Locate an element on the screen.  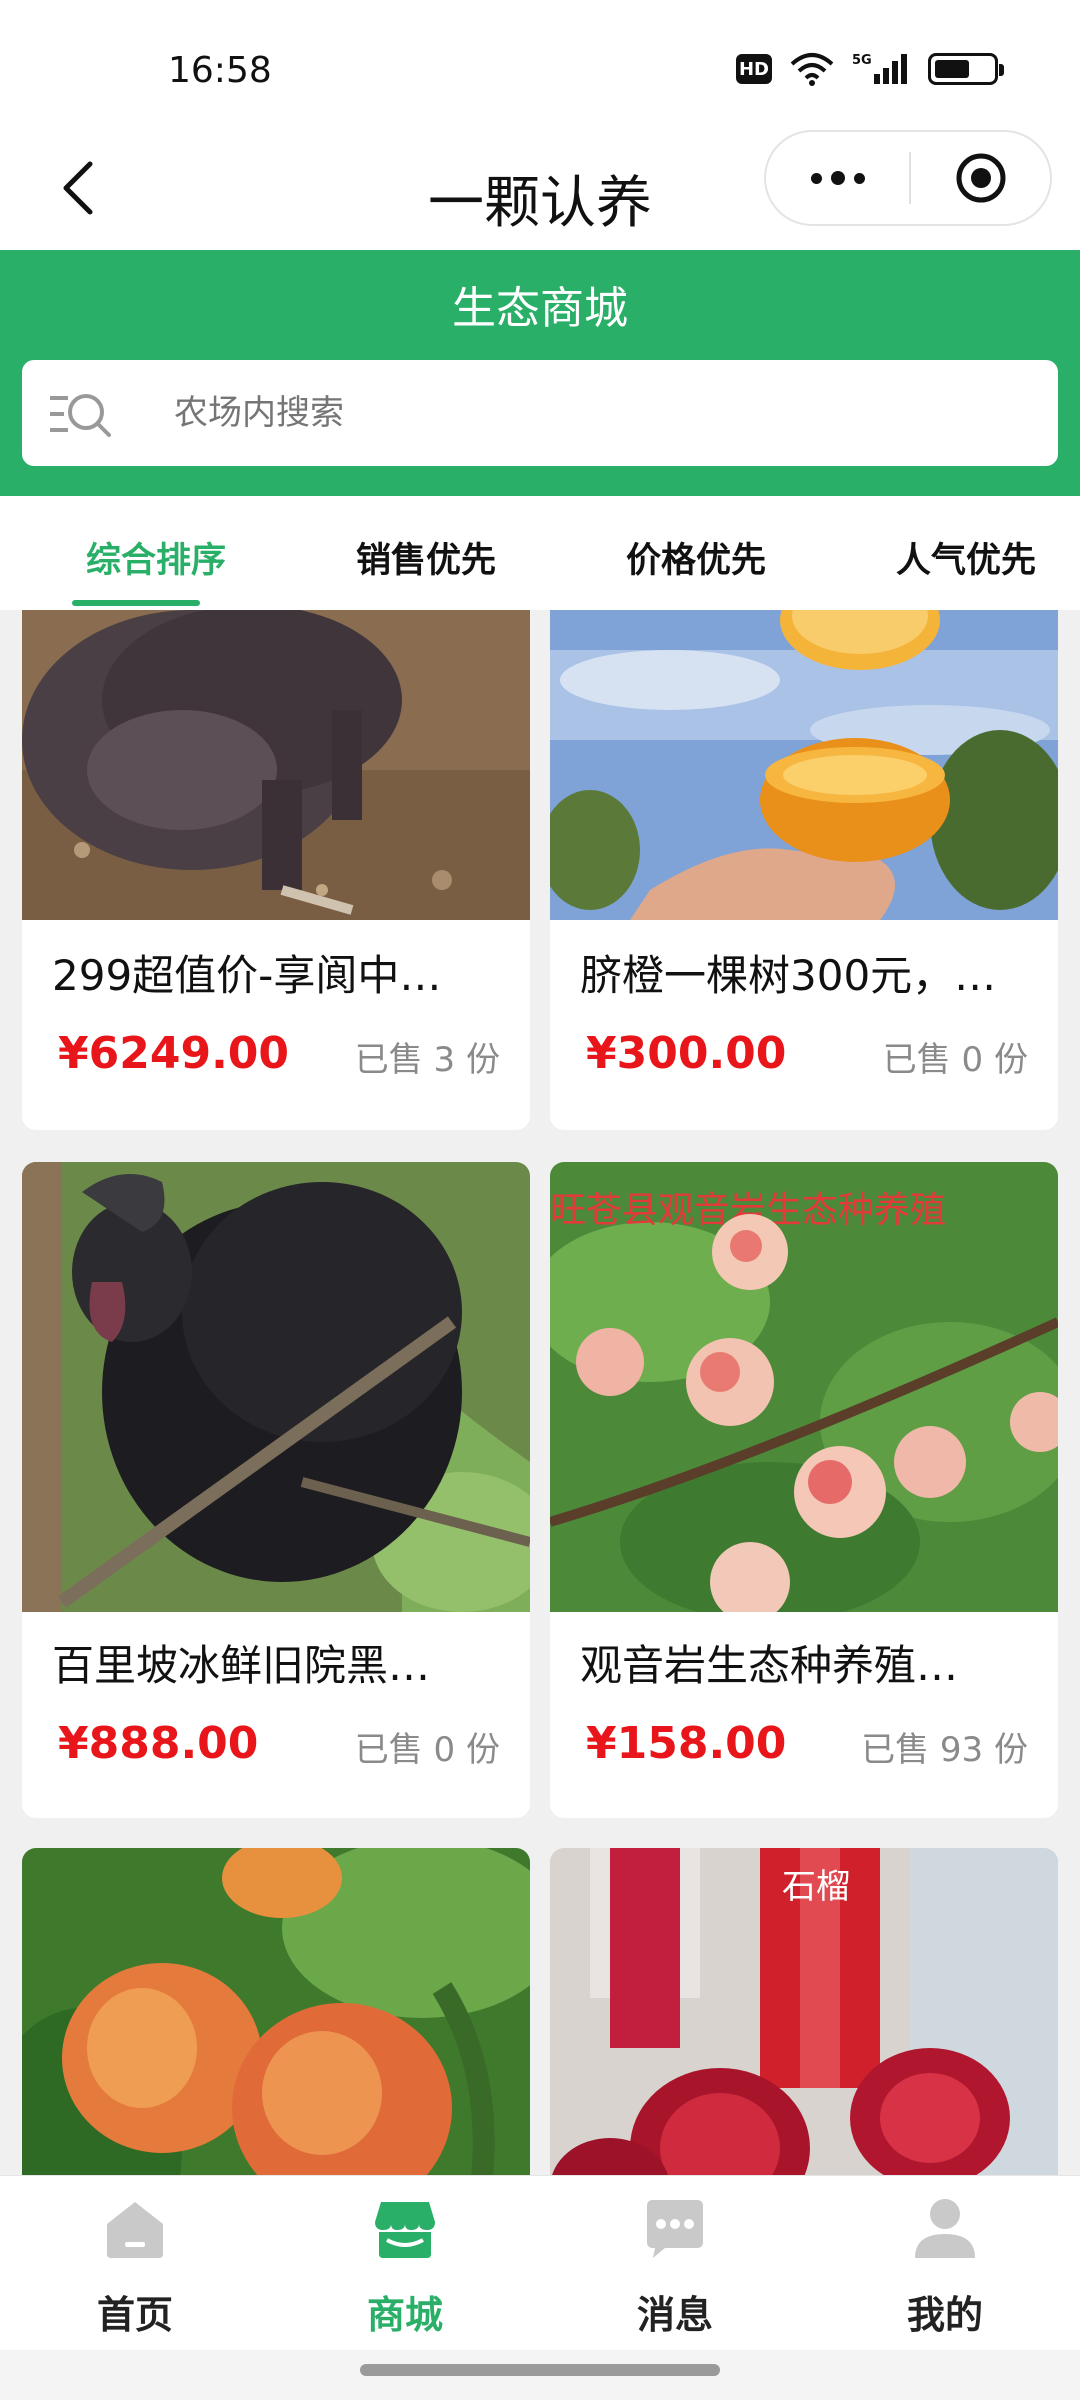
active-tab-indicator is located at coordinates (136, 603).